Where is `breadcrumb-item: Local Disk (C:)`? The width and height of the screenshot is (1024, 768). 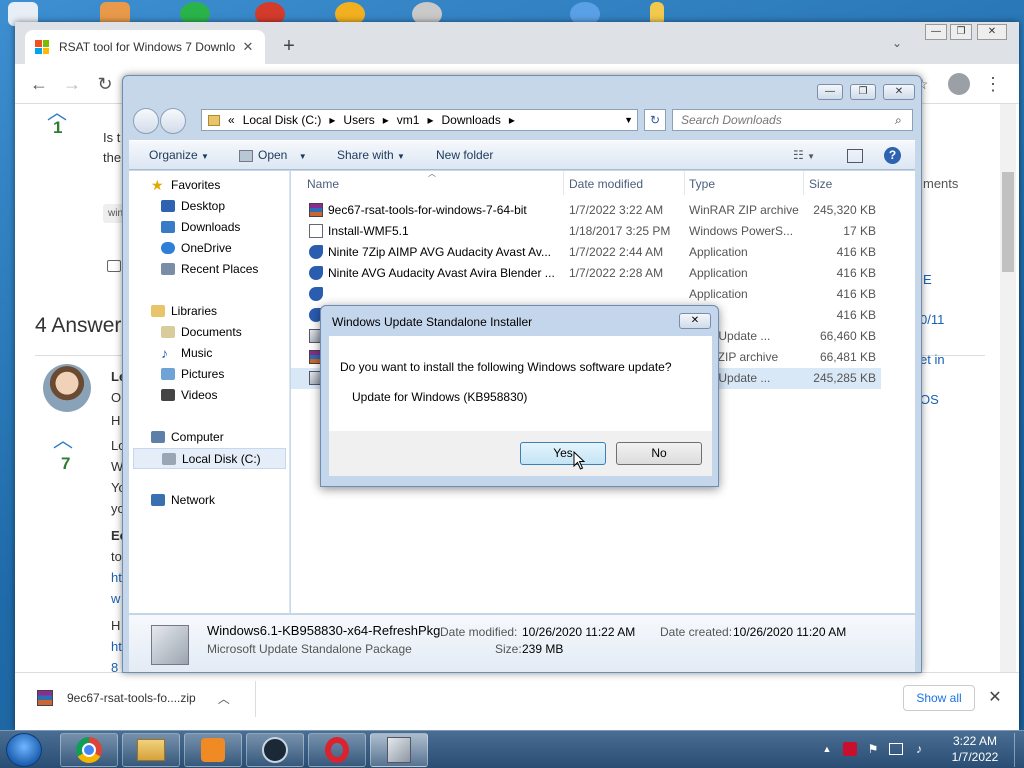 breadcrumb-item: Local Disk (C:) is located at coordinates (282, 120).